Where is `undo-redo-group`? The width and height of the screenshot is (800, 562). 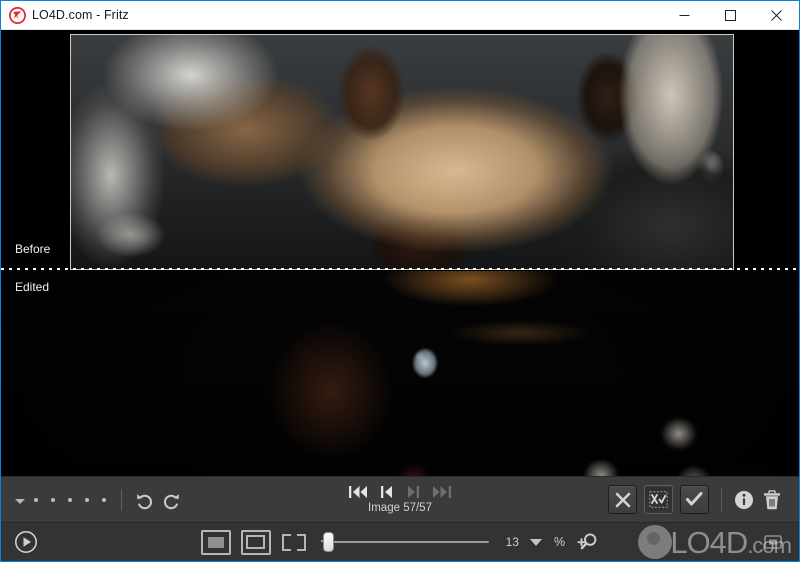 undo-redo-group is located at coordinates (158, 500).